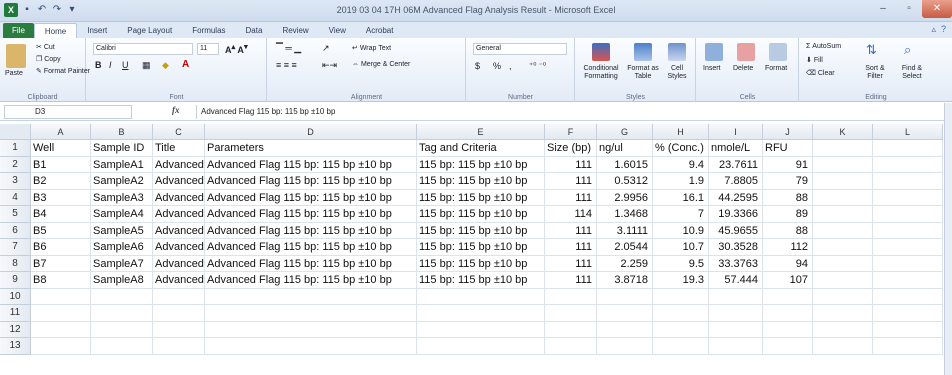 This screenshot has width=952, height=375. I want to click on header-cell: ng/ul, so click(625, 148).